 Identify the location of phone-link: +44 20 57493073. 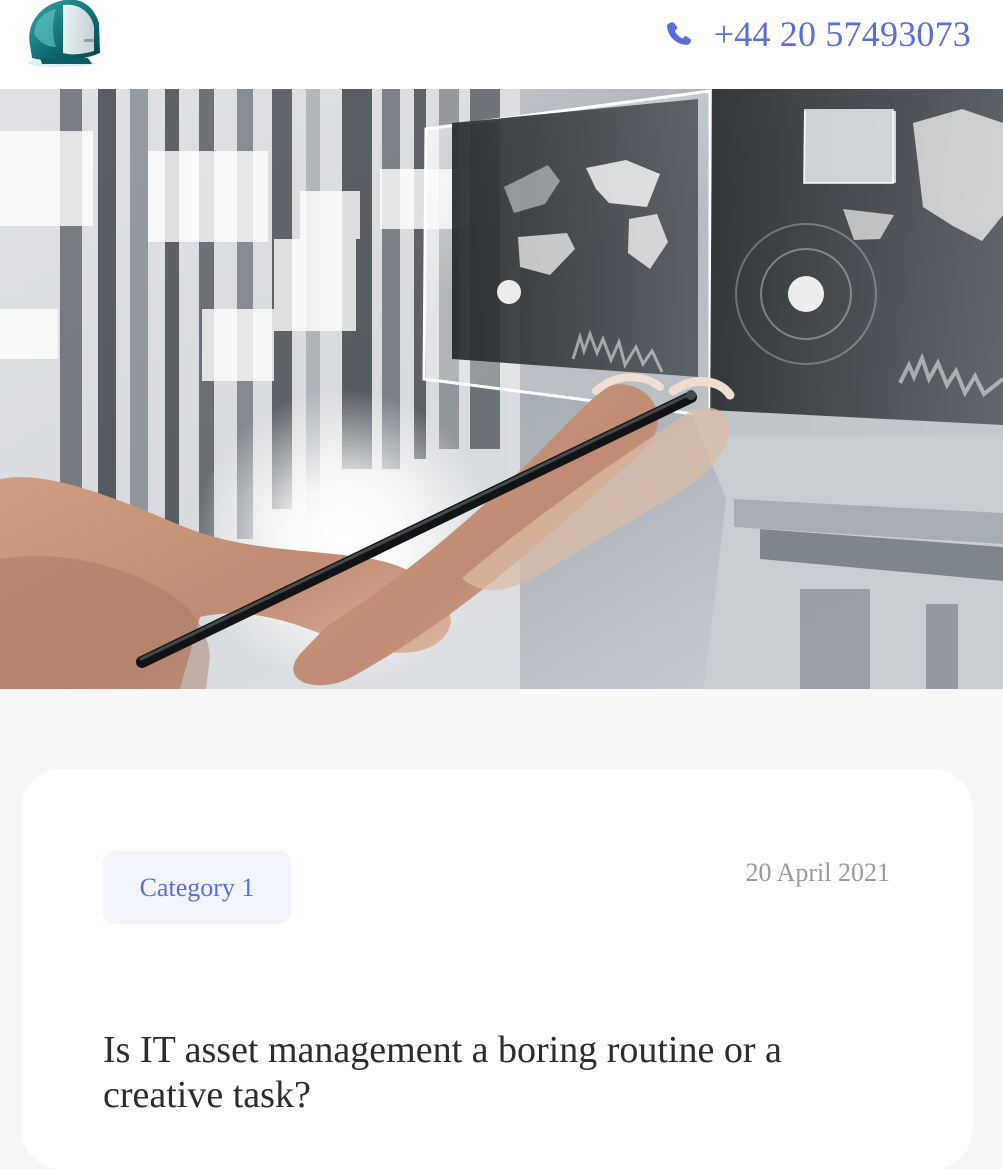
(817, 34).